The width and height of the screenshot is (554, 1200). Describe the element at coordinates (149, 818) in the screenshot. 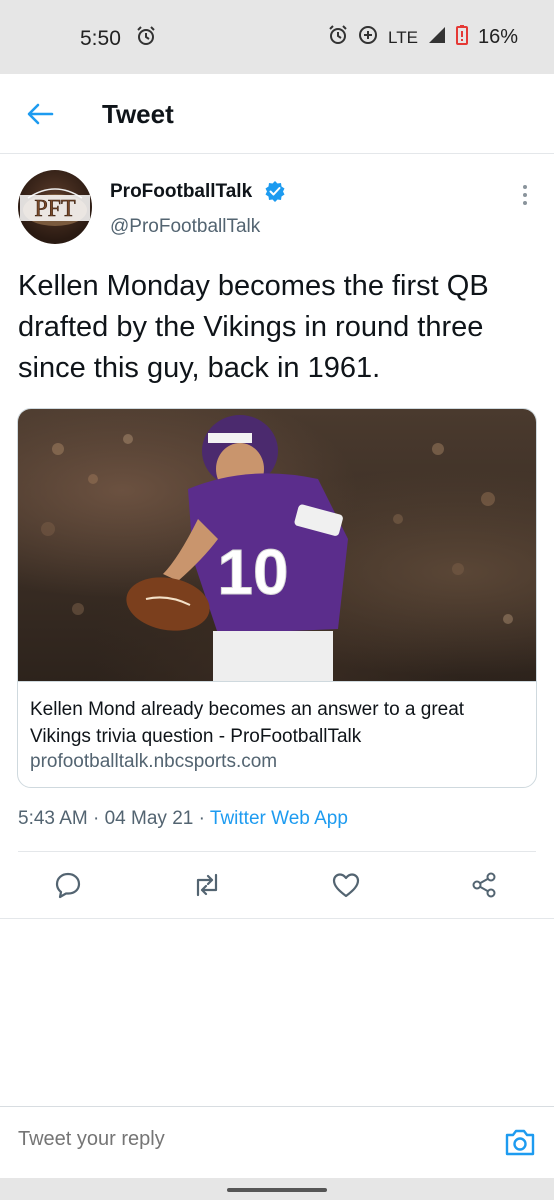

I see `tweet-date: 04 May 21` at that location.